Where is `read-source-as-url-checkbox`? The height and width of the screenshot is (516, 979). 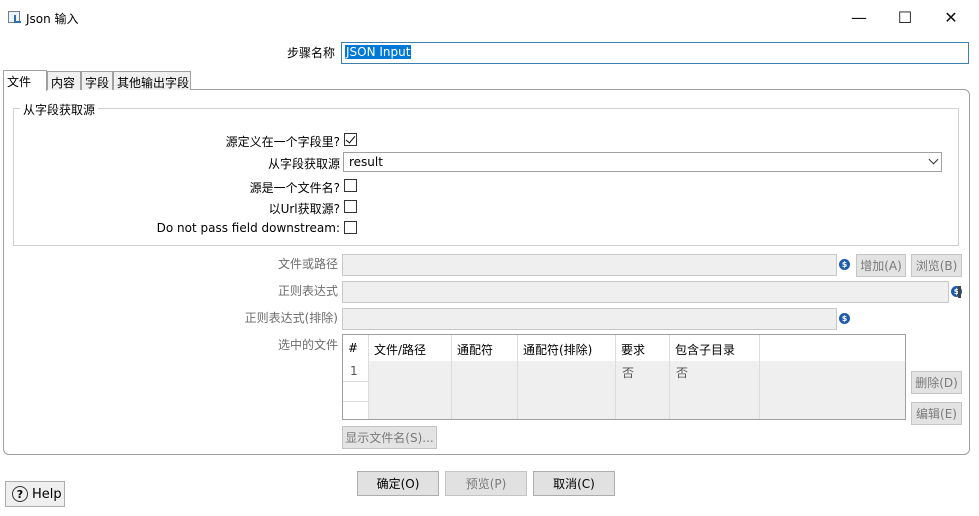 read-source-as-url-checkbox is located at coordinates (350, 206).